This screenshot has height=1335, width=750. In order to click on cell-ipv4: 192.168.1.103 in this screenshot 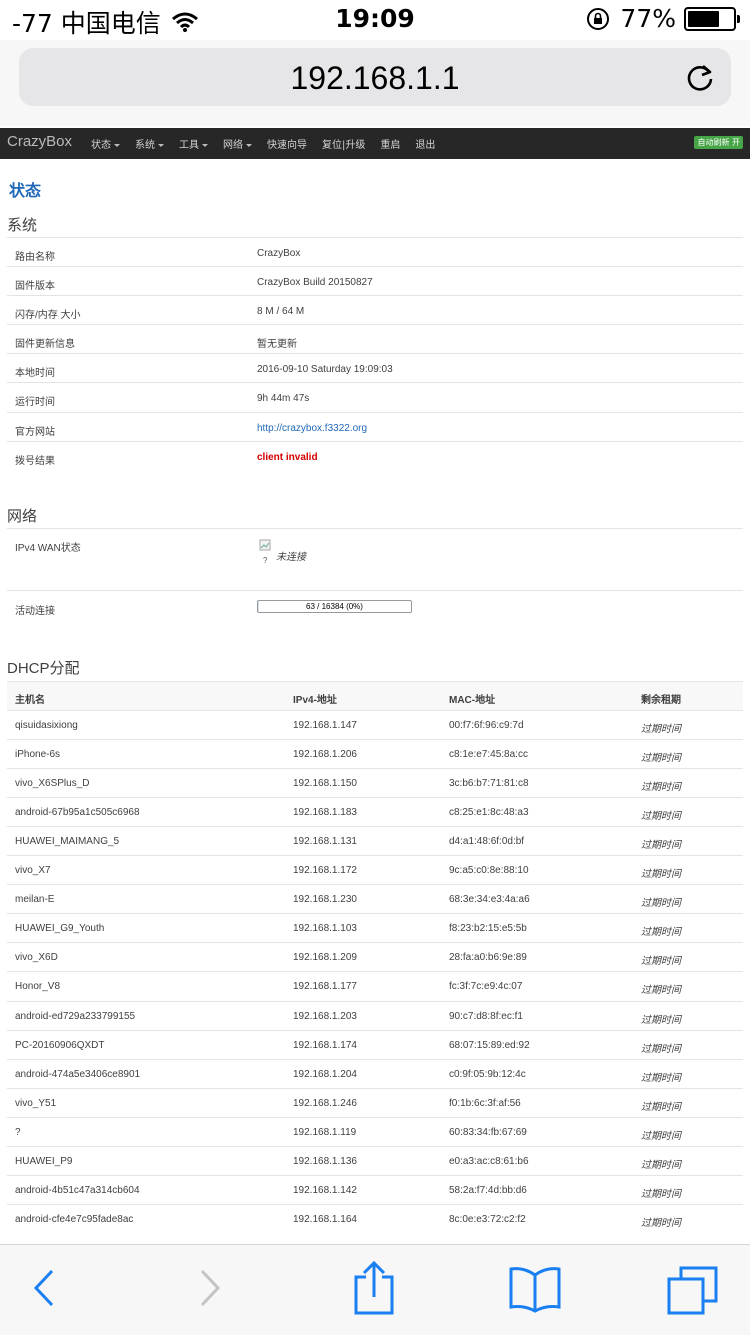, I will do `click(325, 928)`.